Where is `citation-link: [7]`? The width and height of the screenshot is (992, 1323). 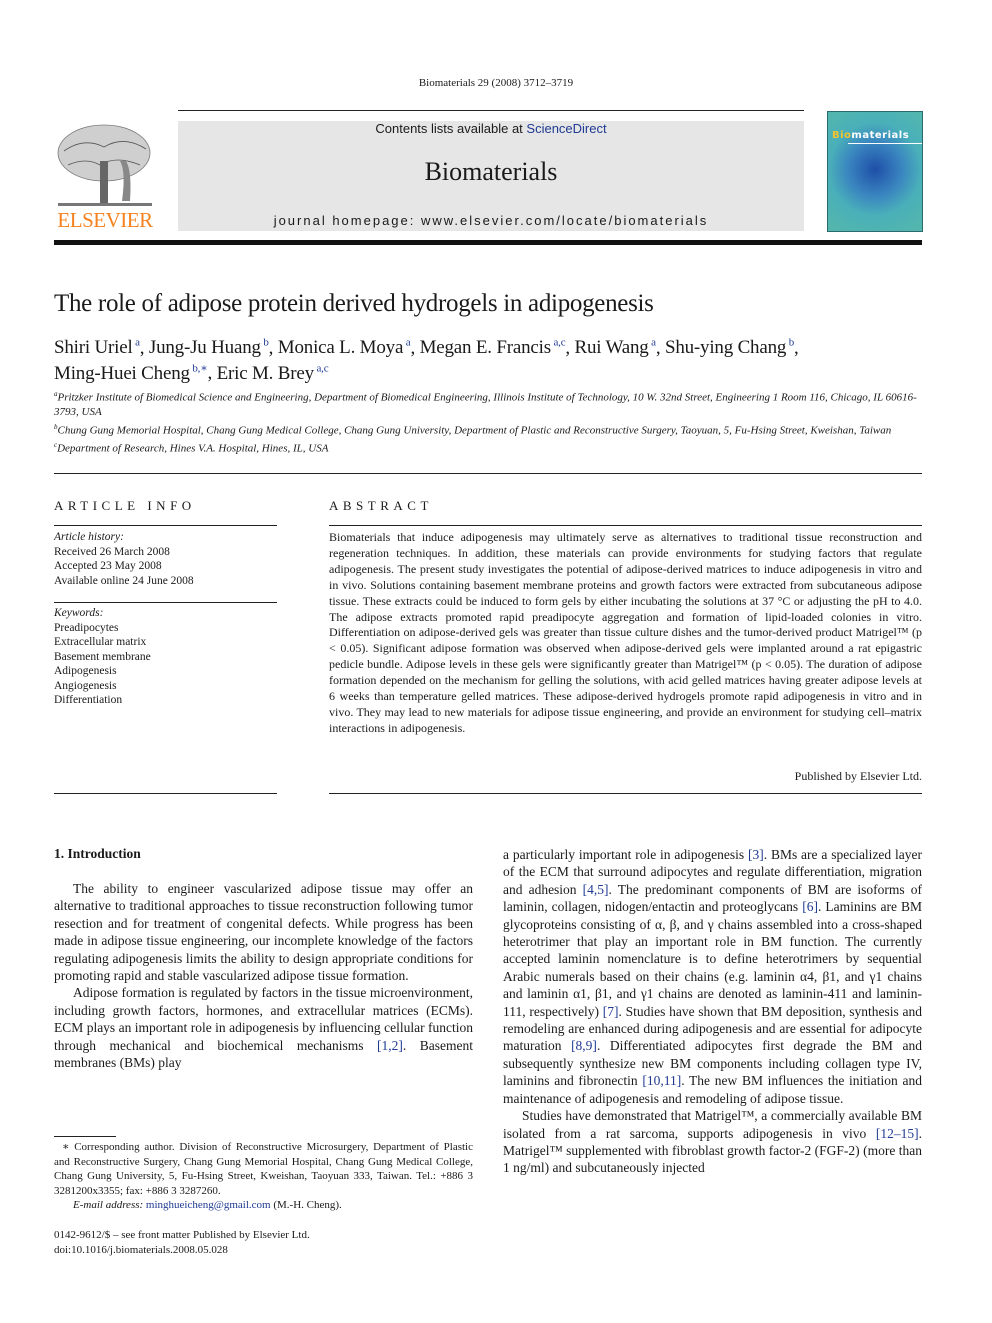 citation-link: [7] is located at coordinates (611, 1011).